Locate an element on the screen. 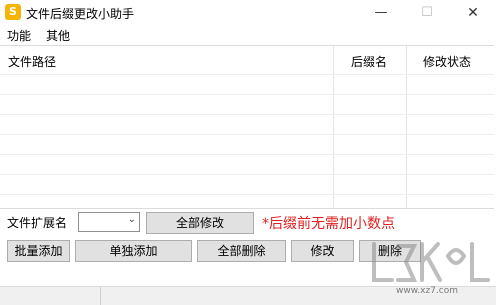  menu-item-other: 其他 is located at coordinates (58, 35).